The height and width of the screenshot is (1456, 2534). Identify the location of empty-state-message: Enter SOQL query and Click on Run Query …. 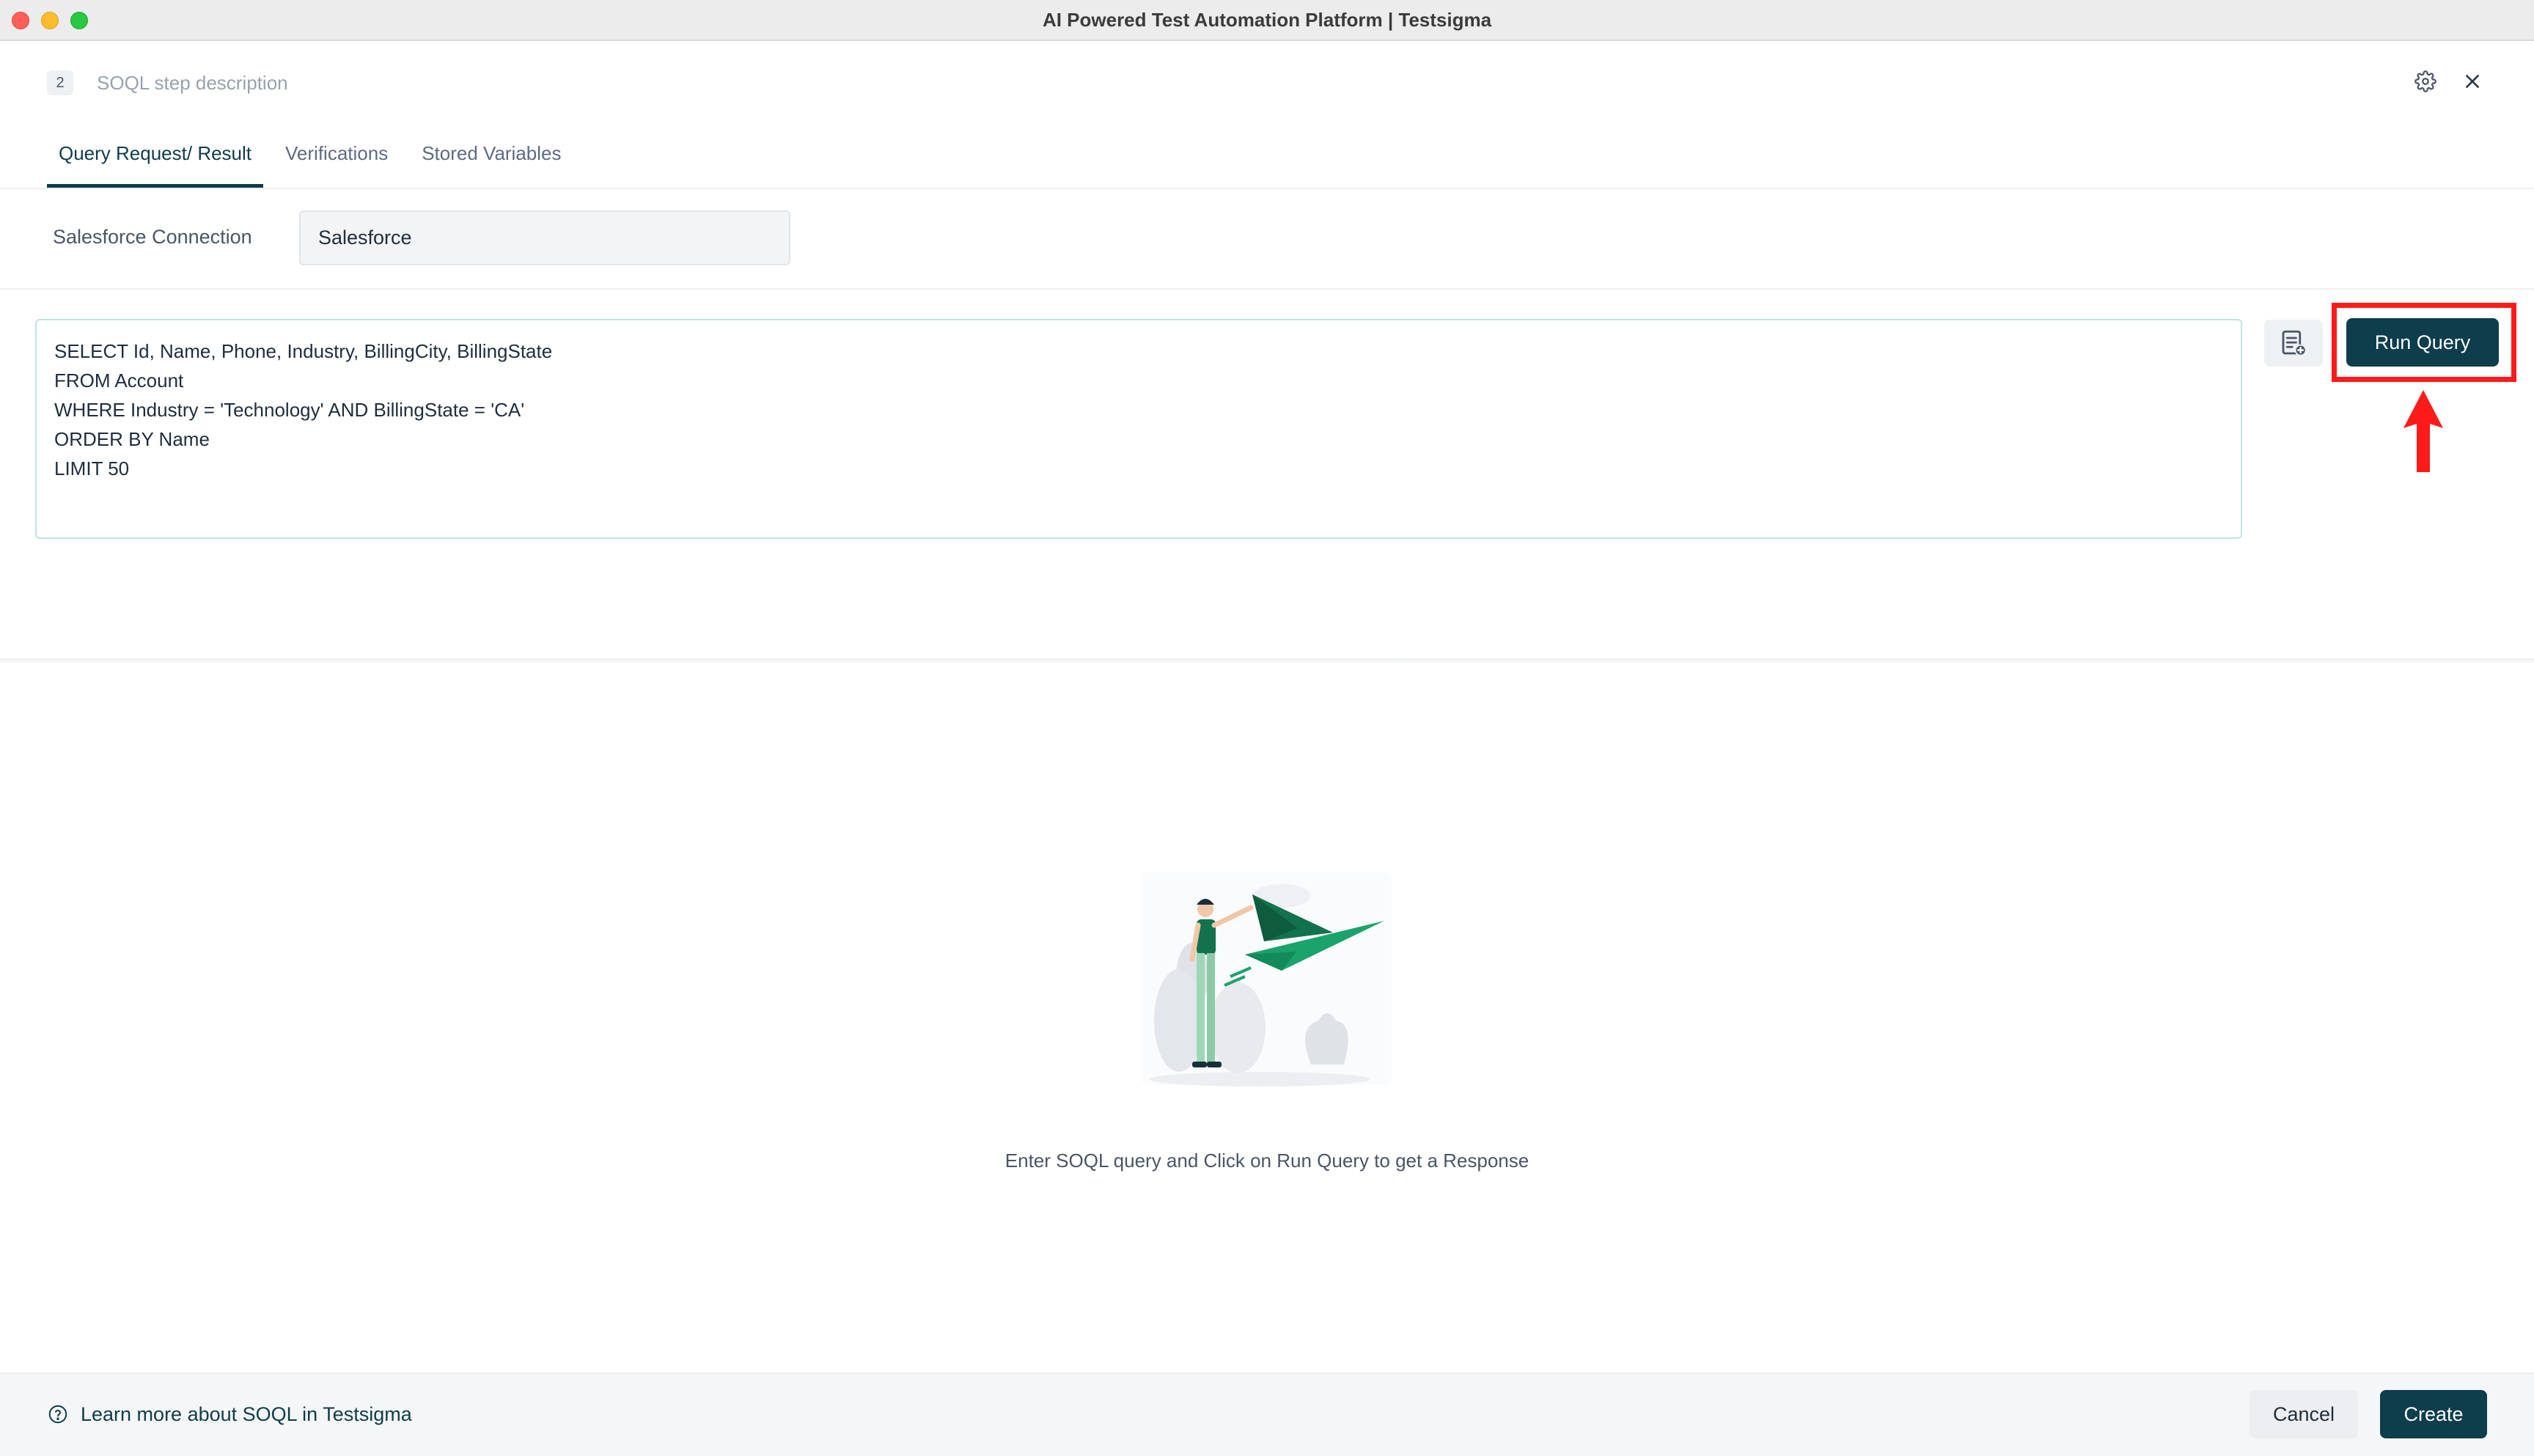
(1267, 1161).